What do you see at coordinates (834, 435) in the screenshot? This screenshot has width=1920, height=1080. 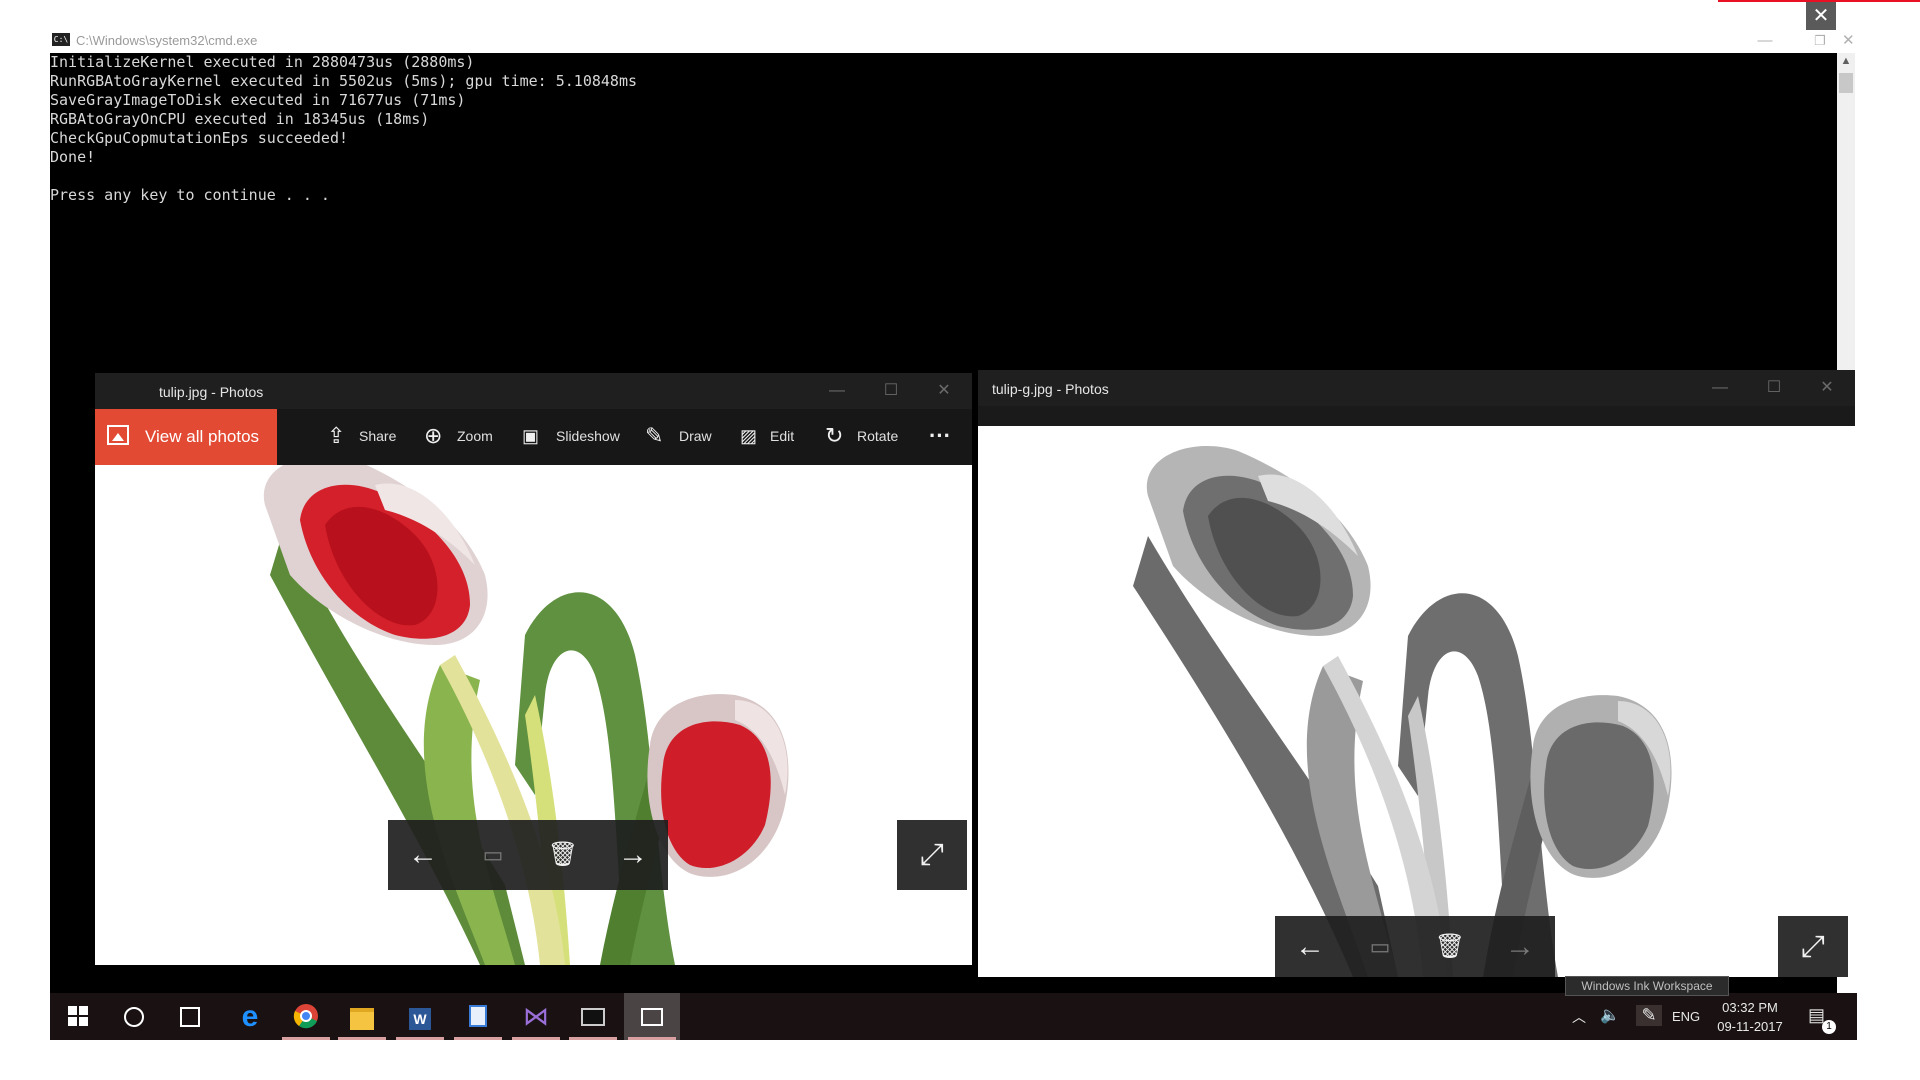 I see `rotate-icon: ↻` at bounding box center [834, 435].